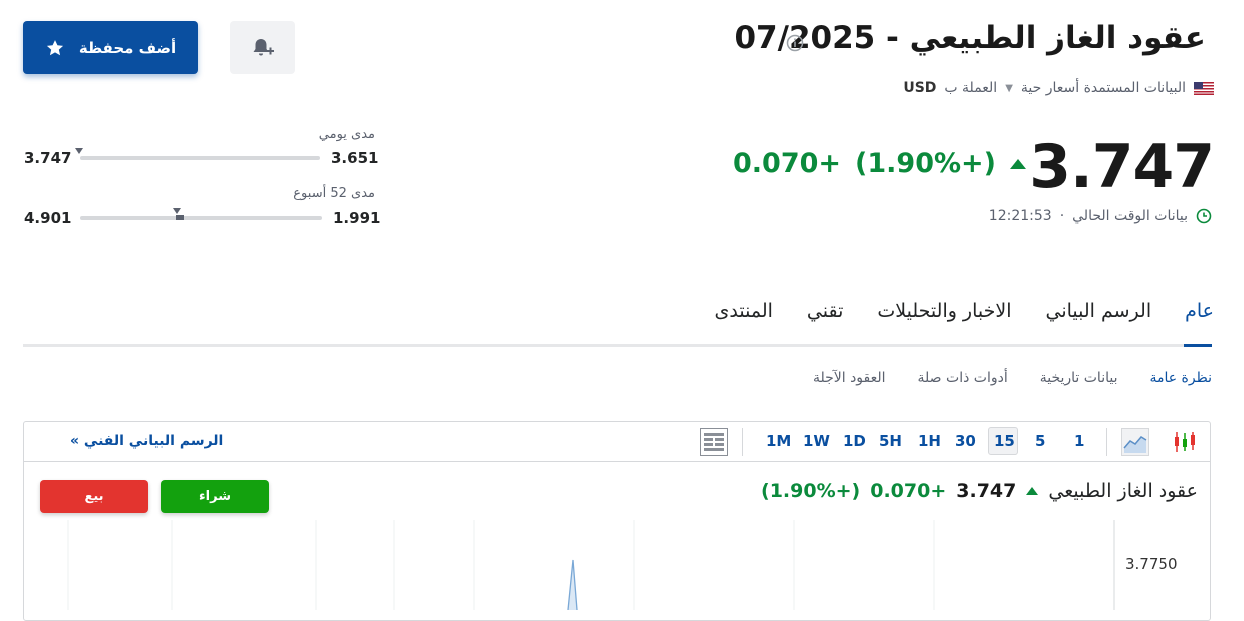 The height and width of the screenshot is (621, 1244). I want to click on price-change: (+1.90%) +0.070, so click(879, 163).